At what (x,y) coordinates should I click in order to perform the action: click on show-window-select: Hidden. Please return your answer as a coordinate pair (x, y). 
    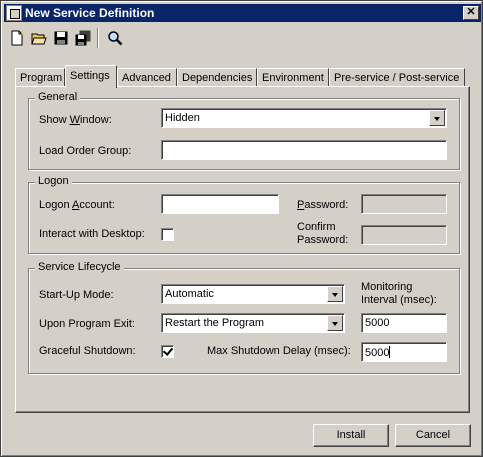
    Looking at the image, I should click on (304, 118).